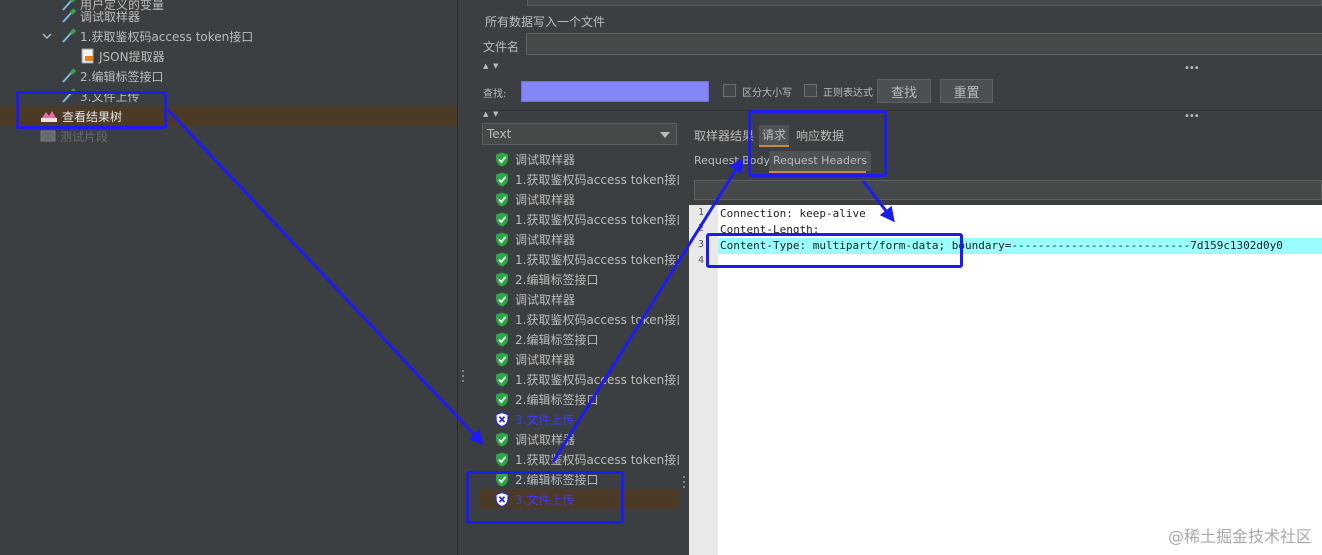  What do you see at coordinates (579, 419) in the screenshot?
I see `sample-result-item: 3.文件上传` at bounding box center [579, 419].